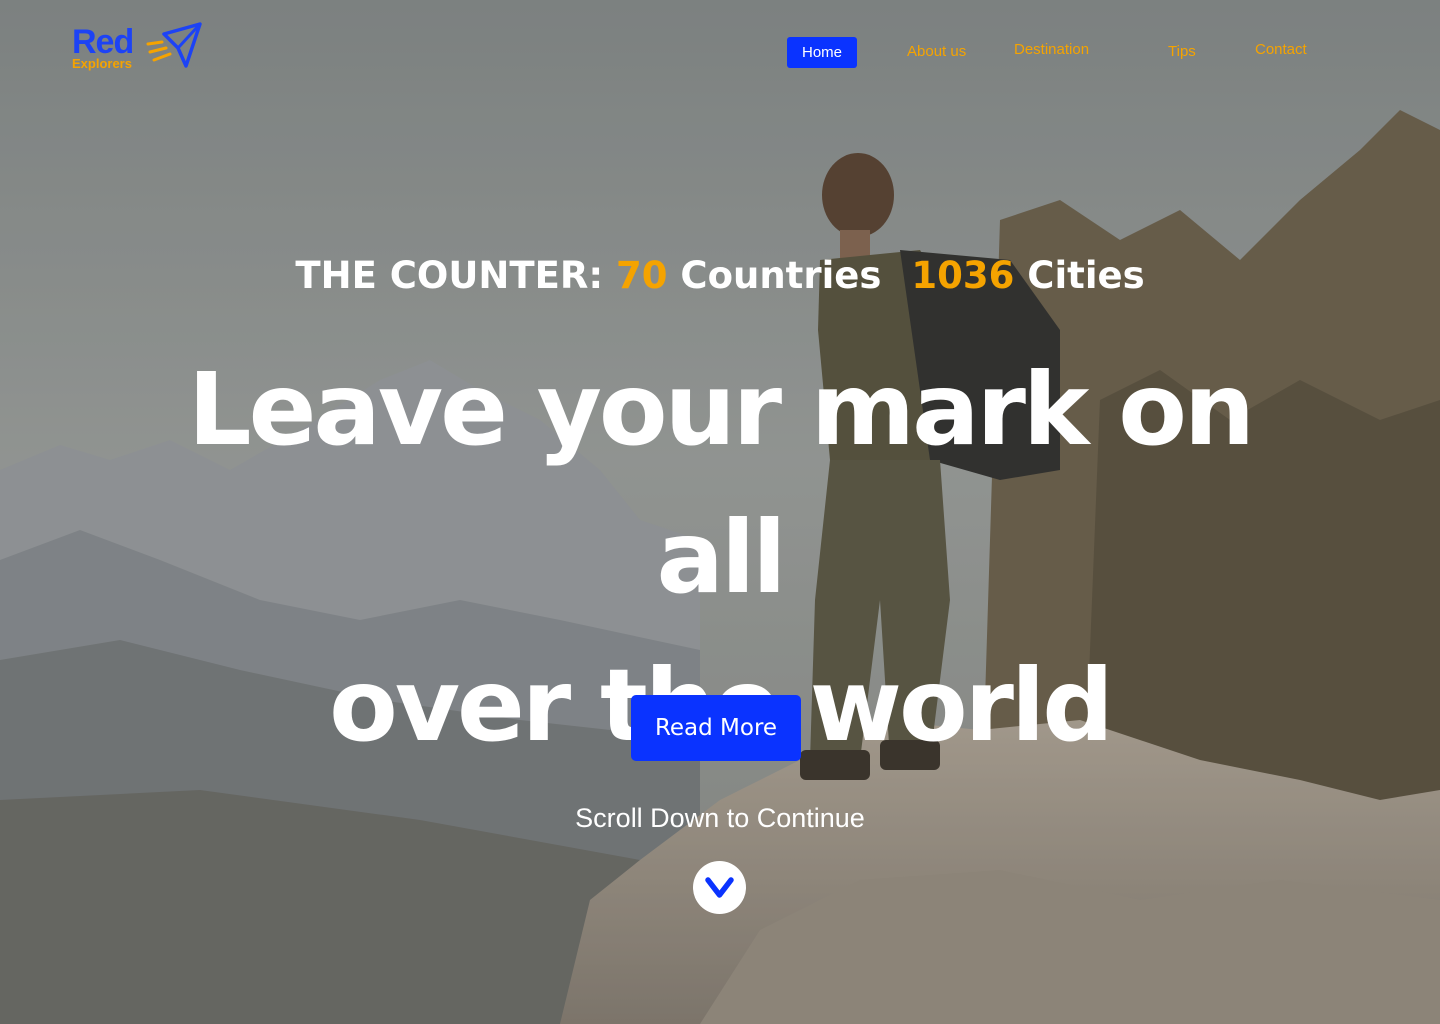 The width and height of the screenshot is (1440, 1024). I want to click on cities-count: 1036, so click(963, 275).